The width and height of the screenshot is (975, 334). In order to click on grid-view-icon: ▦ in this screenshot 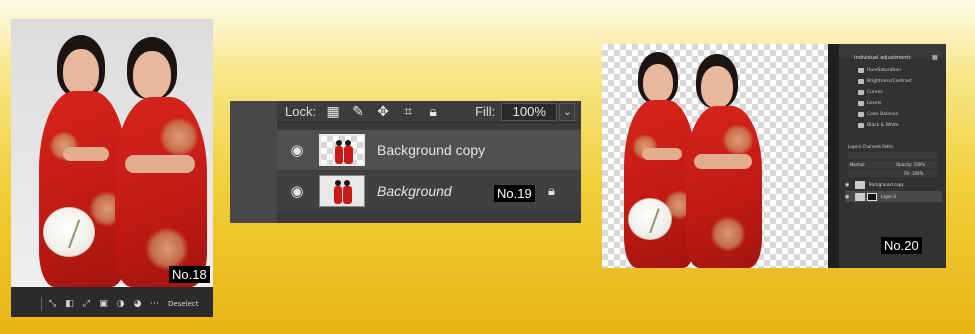, I will do `click(935, 57)`.